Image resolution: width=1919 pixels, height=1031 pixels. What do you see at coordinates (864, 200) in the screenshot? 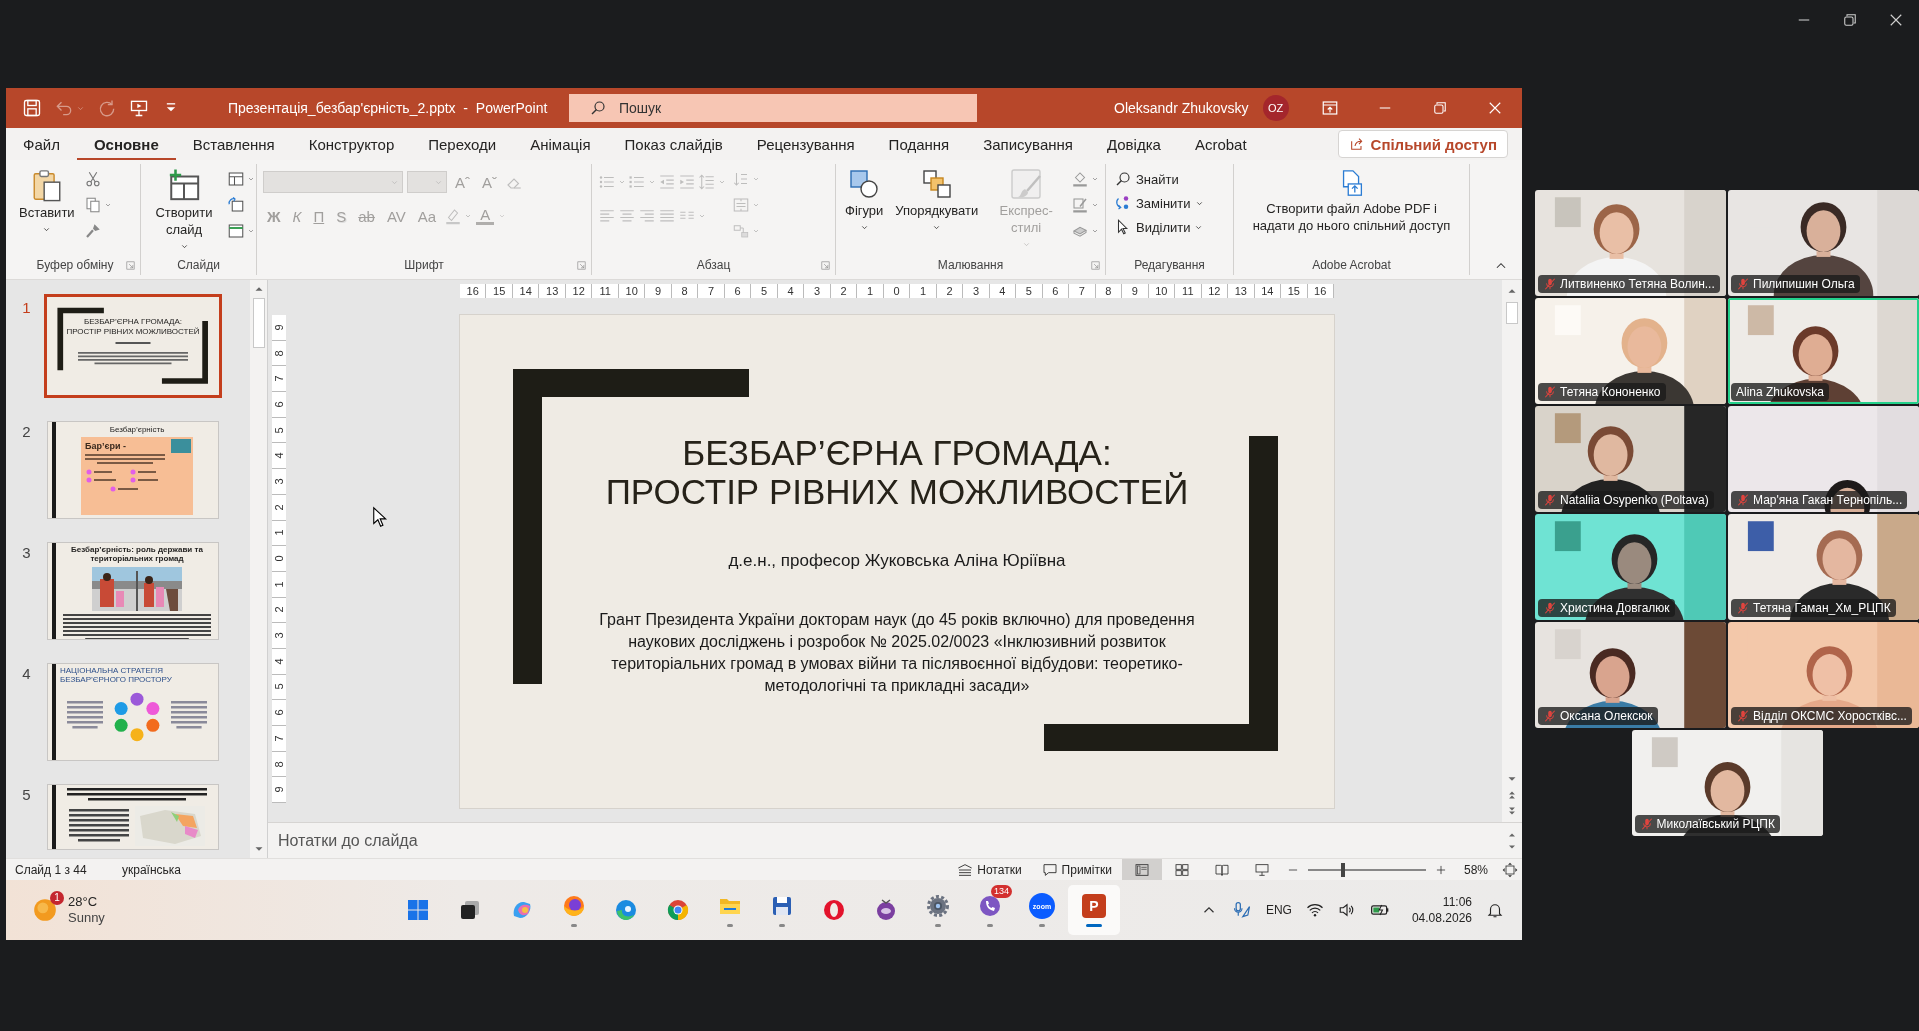
I see `shapes-button: Фігури` at bounding box center [864, 200].